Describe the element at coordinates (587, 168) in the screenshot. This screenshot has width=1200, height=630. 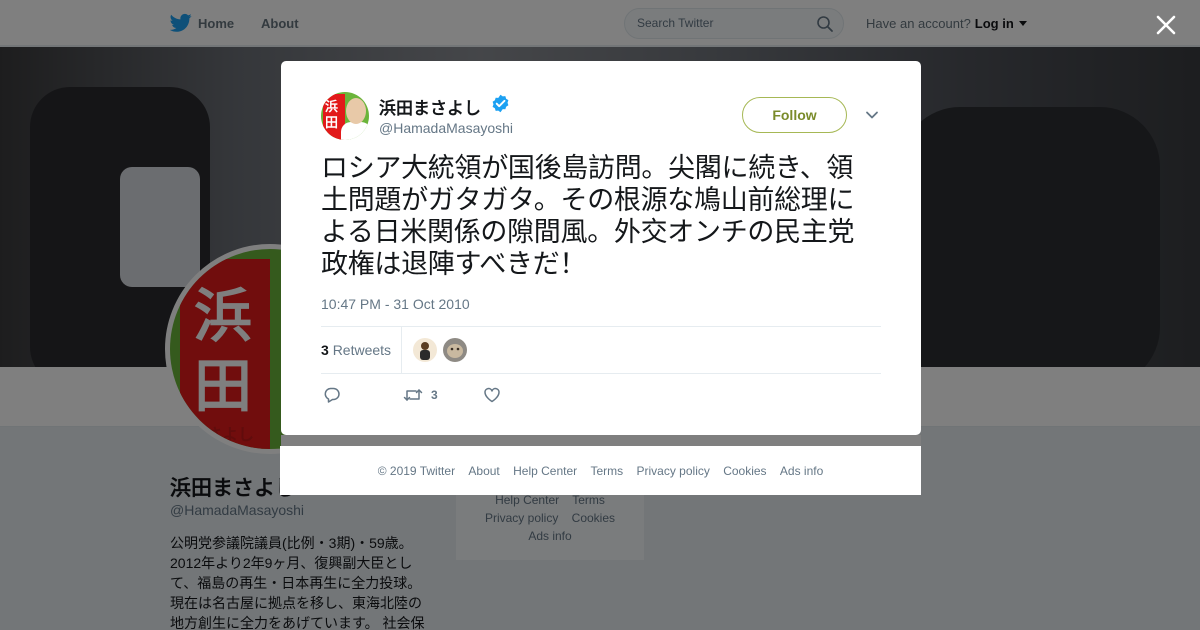
I see `tweet-text-line: ロシア大統領が国後島訪問。尖閣に続き、領` at that location.